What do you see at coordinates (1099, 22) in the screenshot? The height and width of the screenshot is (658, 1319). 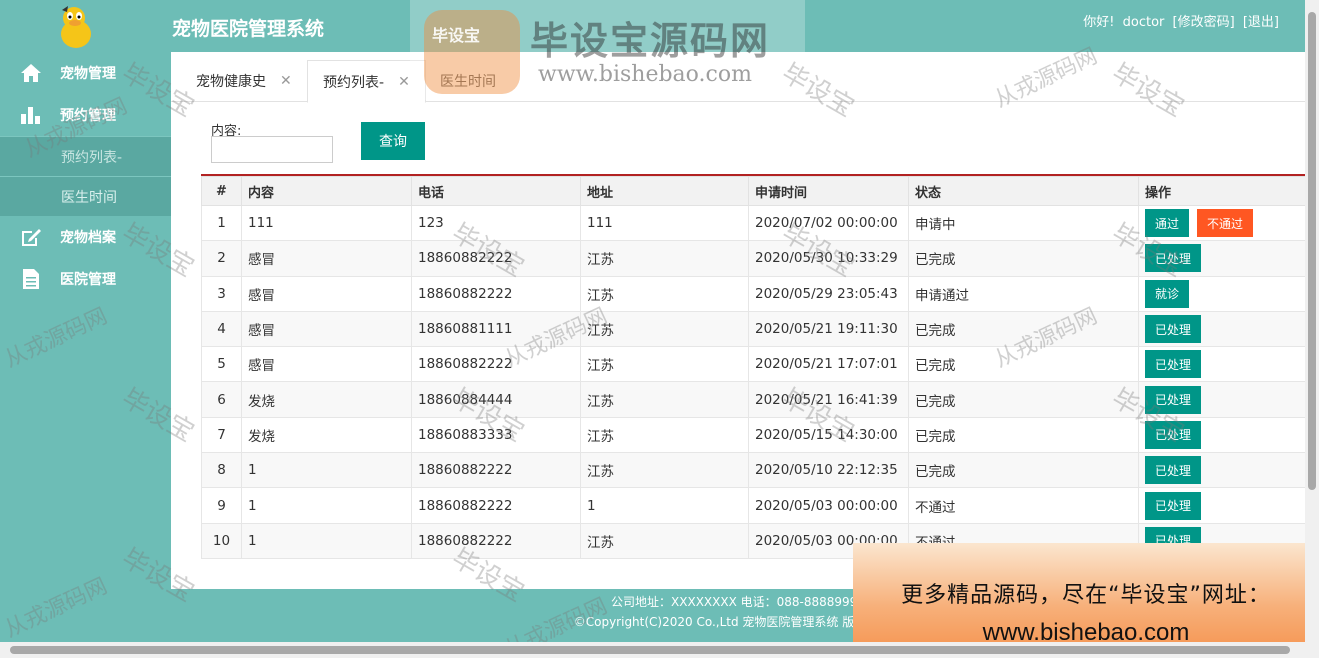 I see `greeting-text: 你好!` at bounding box center [1099, 22].